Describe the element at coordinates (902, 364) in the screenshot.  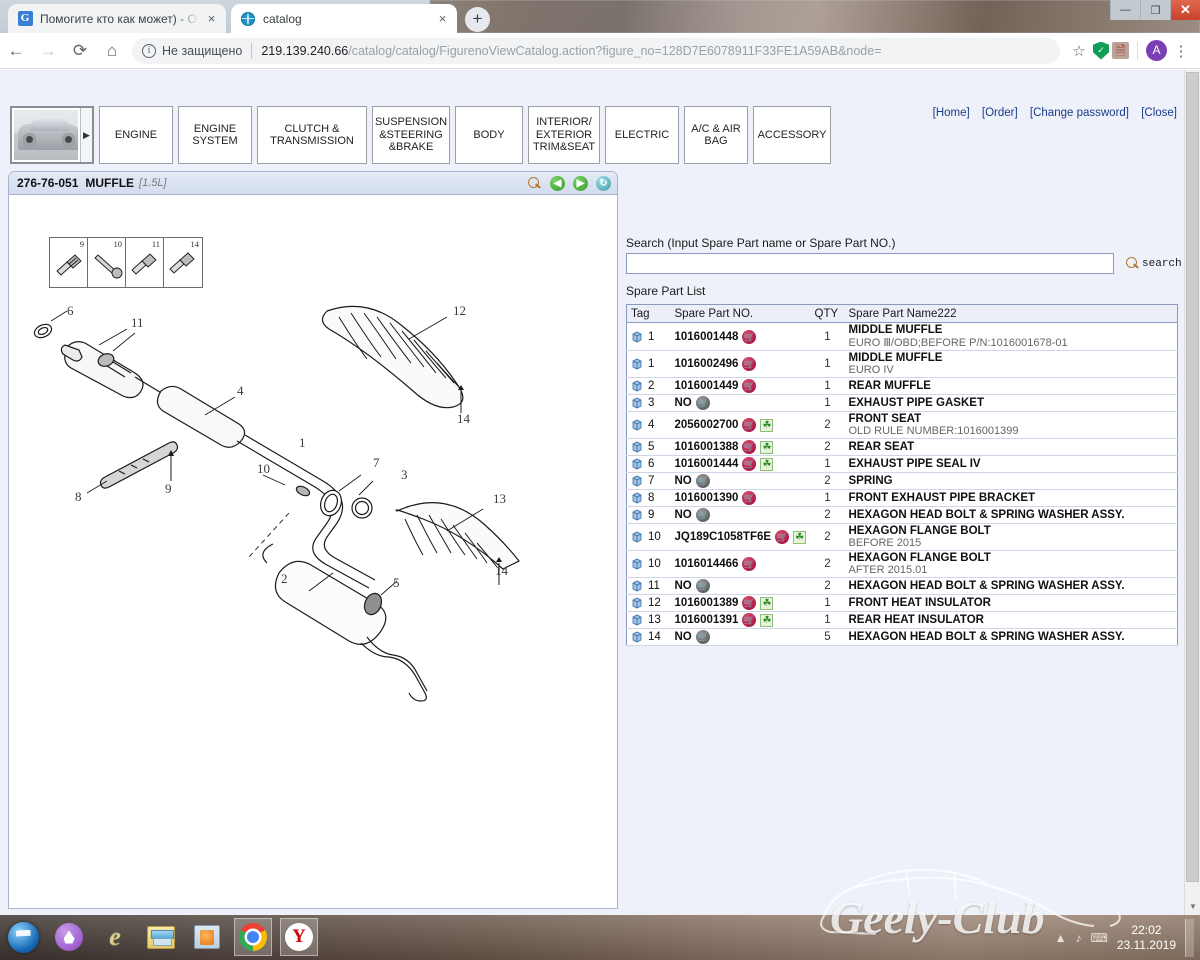
I see `table-row: 110160024961MIDDLE MUFFLEEURO IV` at that location.